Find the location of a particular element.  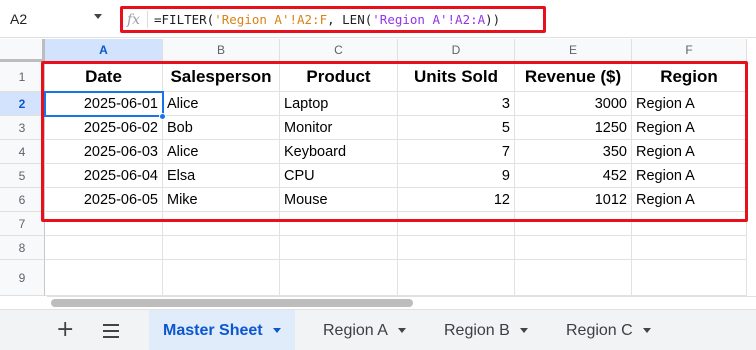

header-cell-units-sold: Units Sold is located at coordinates (456, 77).